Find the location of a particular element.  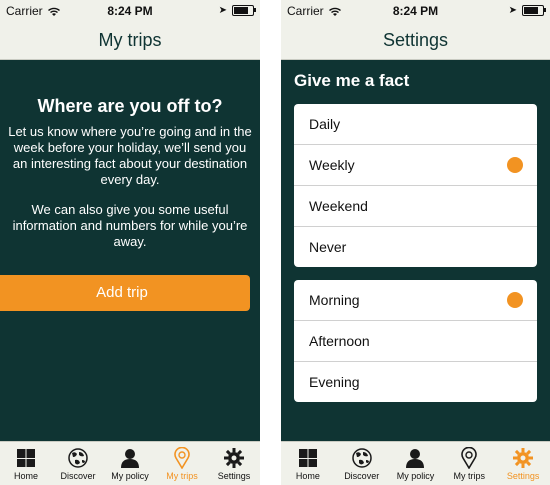

option-weekend: Weekend is located at coordinates (415, 206).